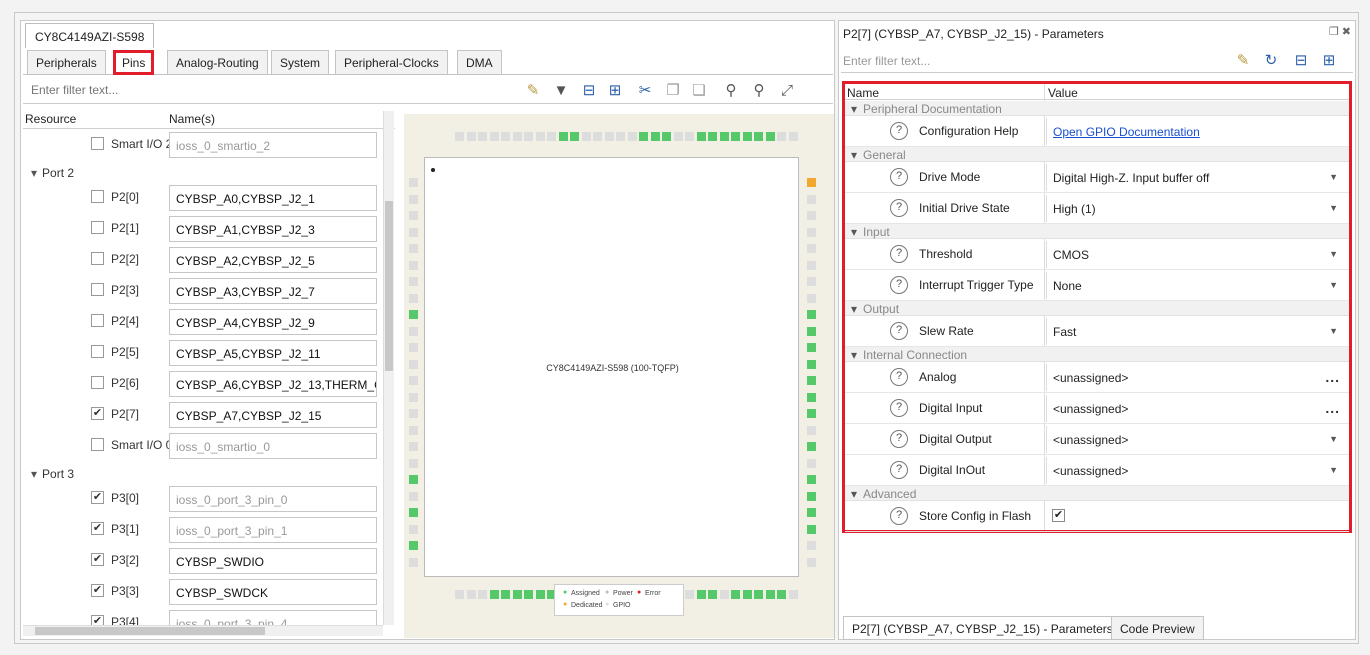  Describe the element at coordinates (1196, 331) in the screenshot. I see `parameter-value-dropdown: Fast ▼` at that location.